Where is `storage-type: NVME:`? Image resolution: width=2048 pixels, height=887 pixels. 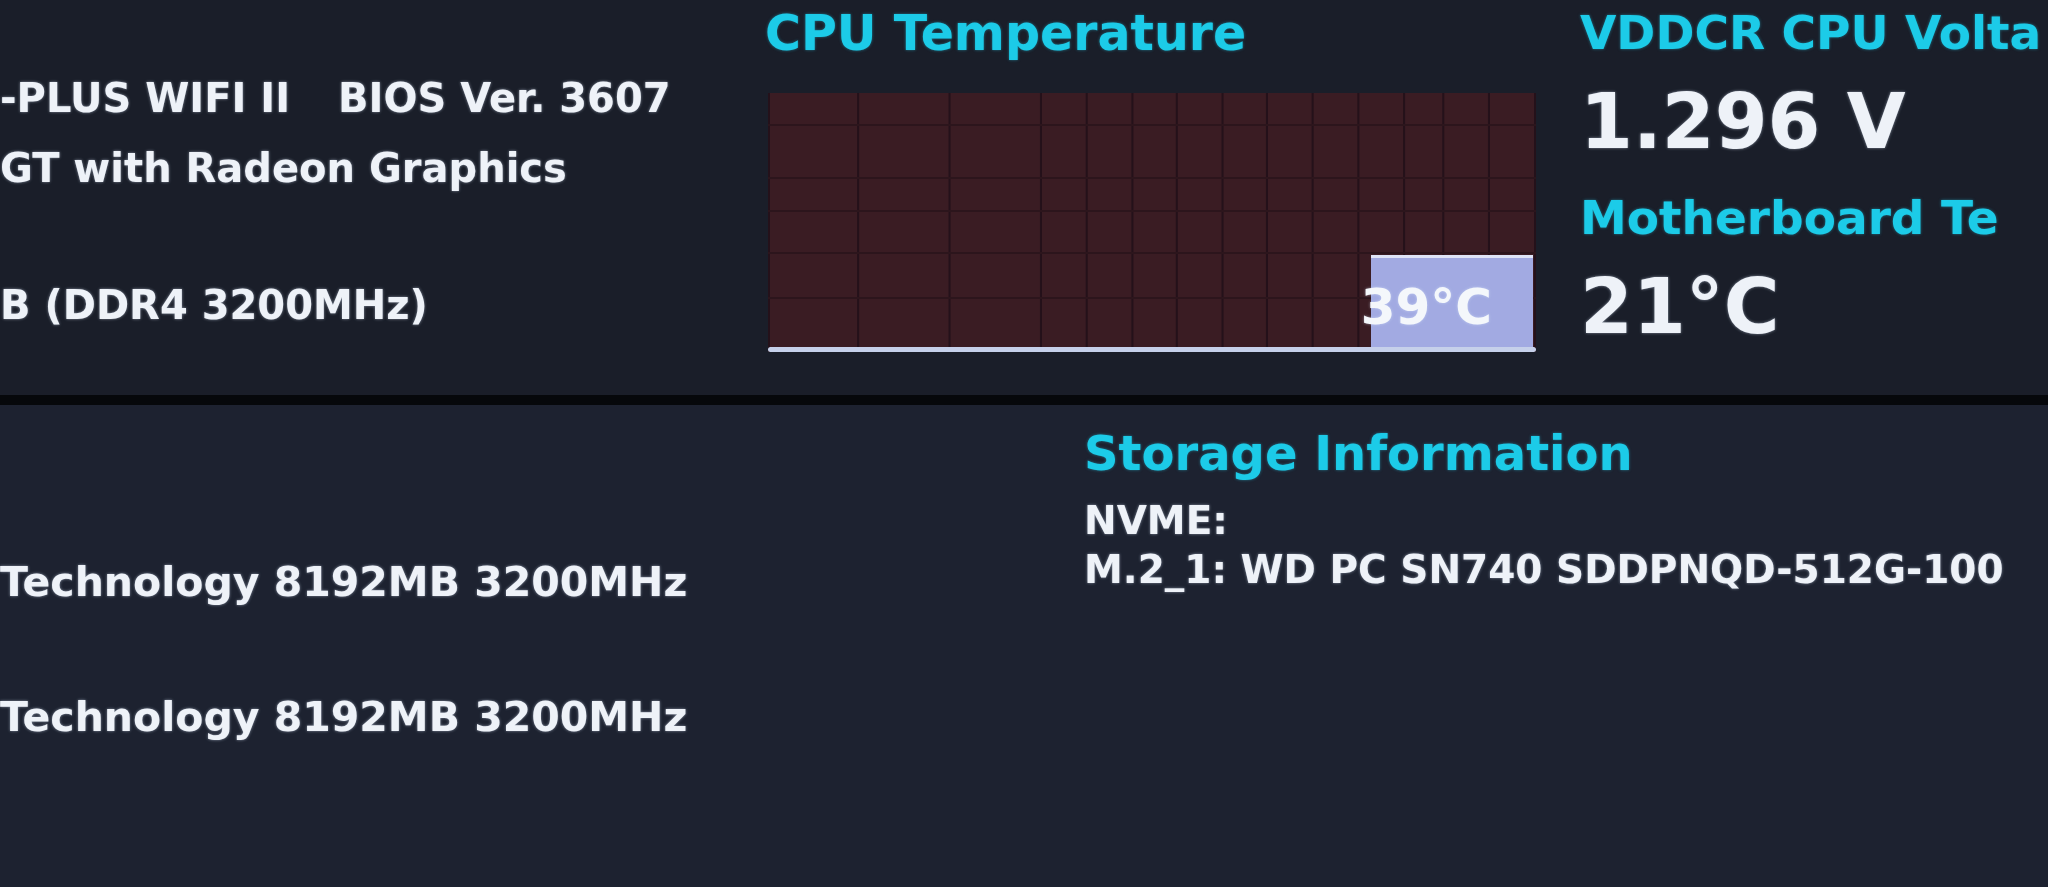
storage-type: NVME: is located at coordinates (1156, 520).